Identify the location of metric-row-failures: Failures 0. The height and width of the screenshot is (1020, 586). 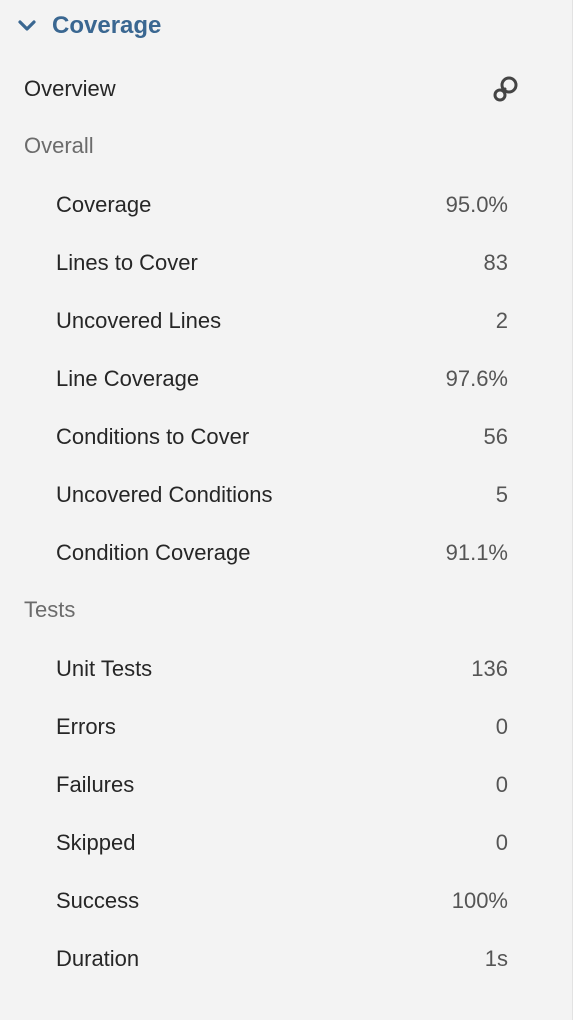
(282, 785).